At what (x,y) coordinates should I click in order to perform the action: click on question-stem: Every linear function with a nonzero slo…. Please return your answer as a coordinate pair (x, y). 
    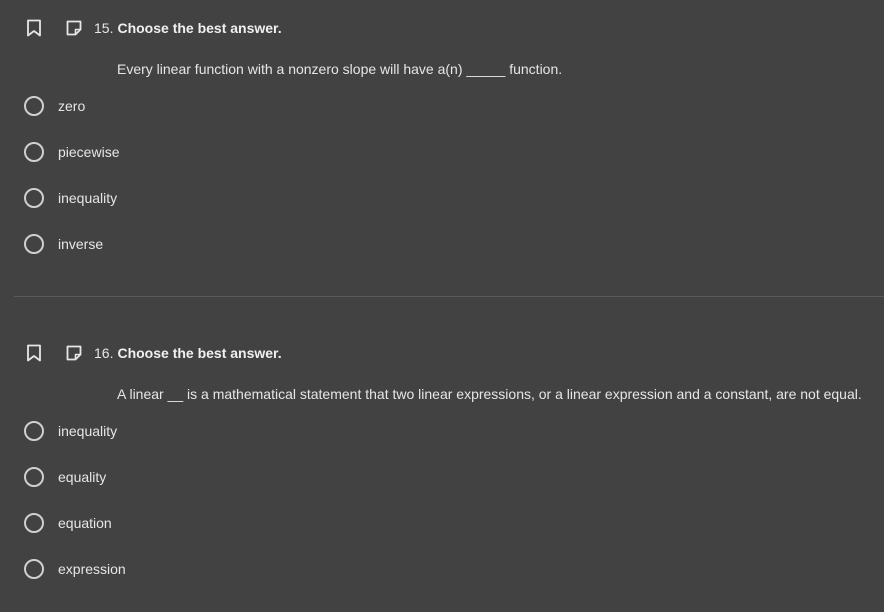
    Looking at the image, I should click on (340, 69).